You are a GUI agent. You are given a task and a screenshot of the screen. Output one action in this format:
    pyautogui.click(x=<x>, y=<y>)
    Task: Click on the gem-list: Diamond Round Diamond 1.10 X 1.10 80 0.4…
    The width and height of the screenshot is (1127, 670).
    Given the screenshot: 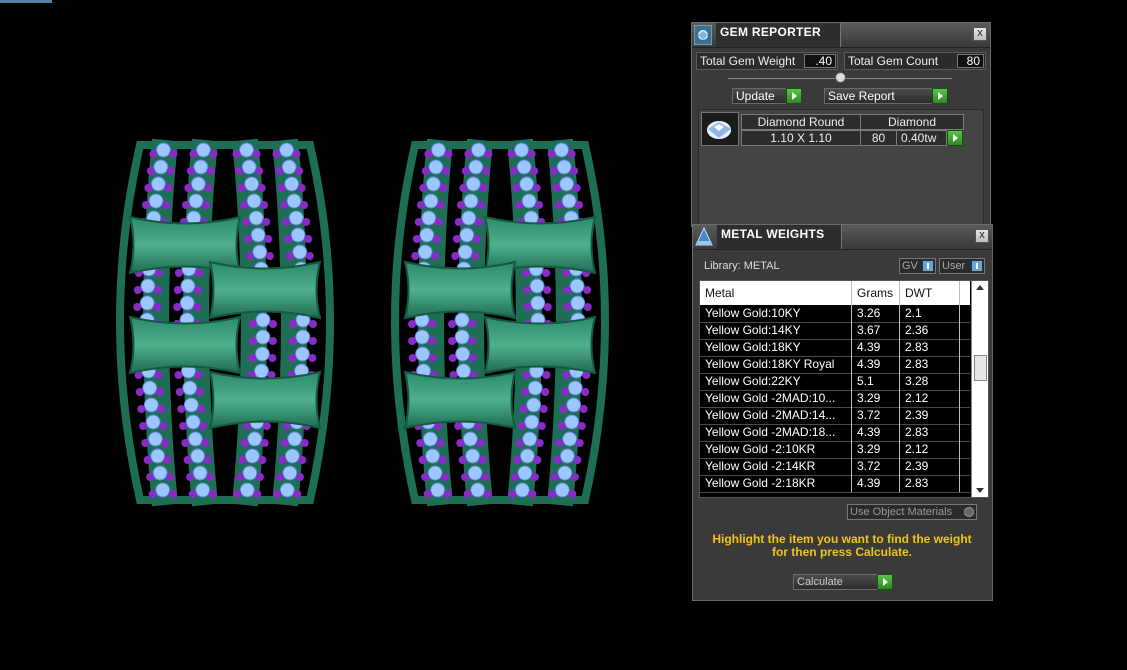 What is the action you would take?
    pyautogui.click(x=841, y=169)
    